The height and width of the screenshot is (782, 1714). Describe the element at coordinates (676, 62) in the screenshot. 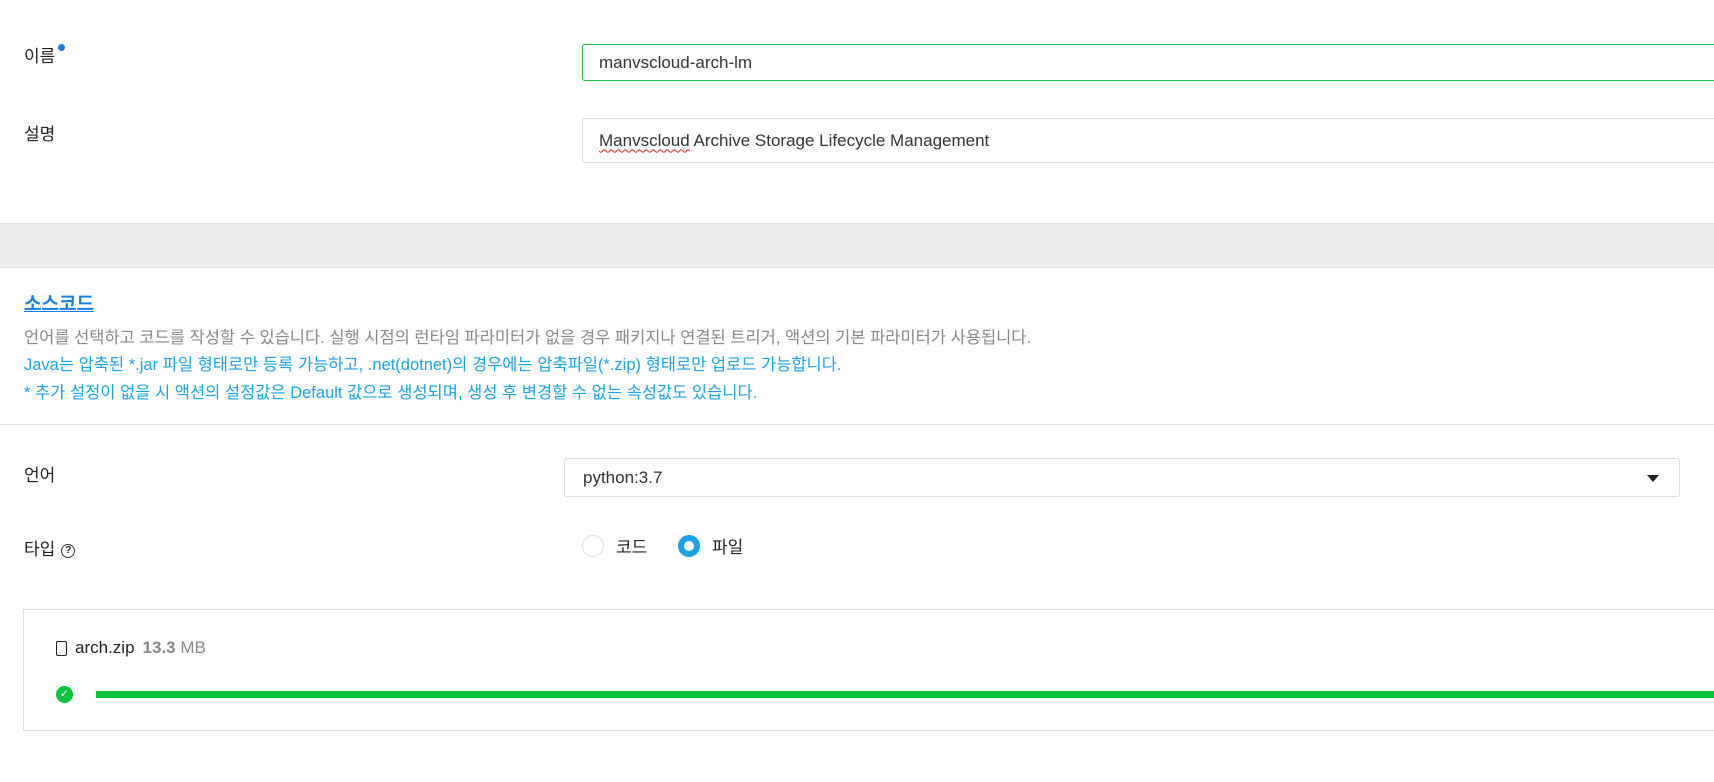

I see `name-input-value: manvscloud-arch-lm` at that location.